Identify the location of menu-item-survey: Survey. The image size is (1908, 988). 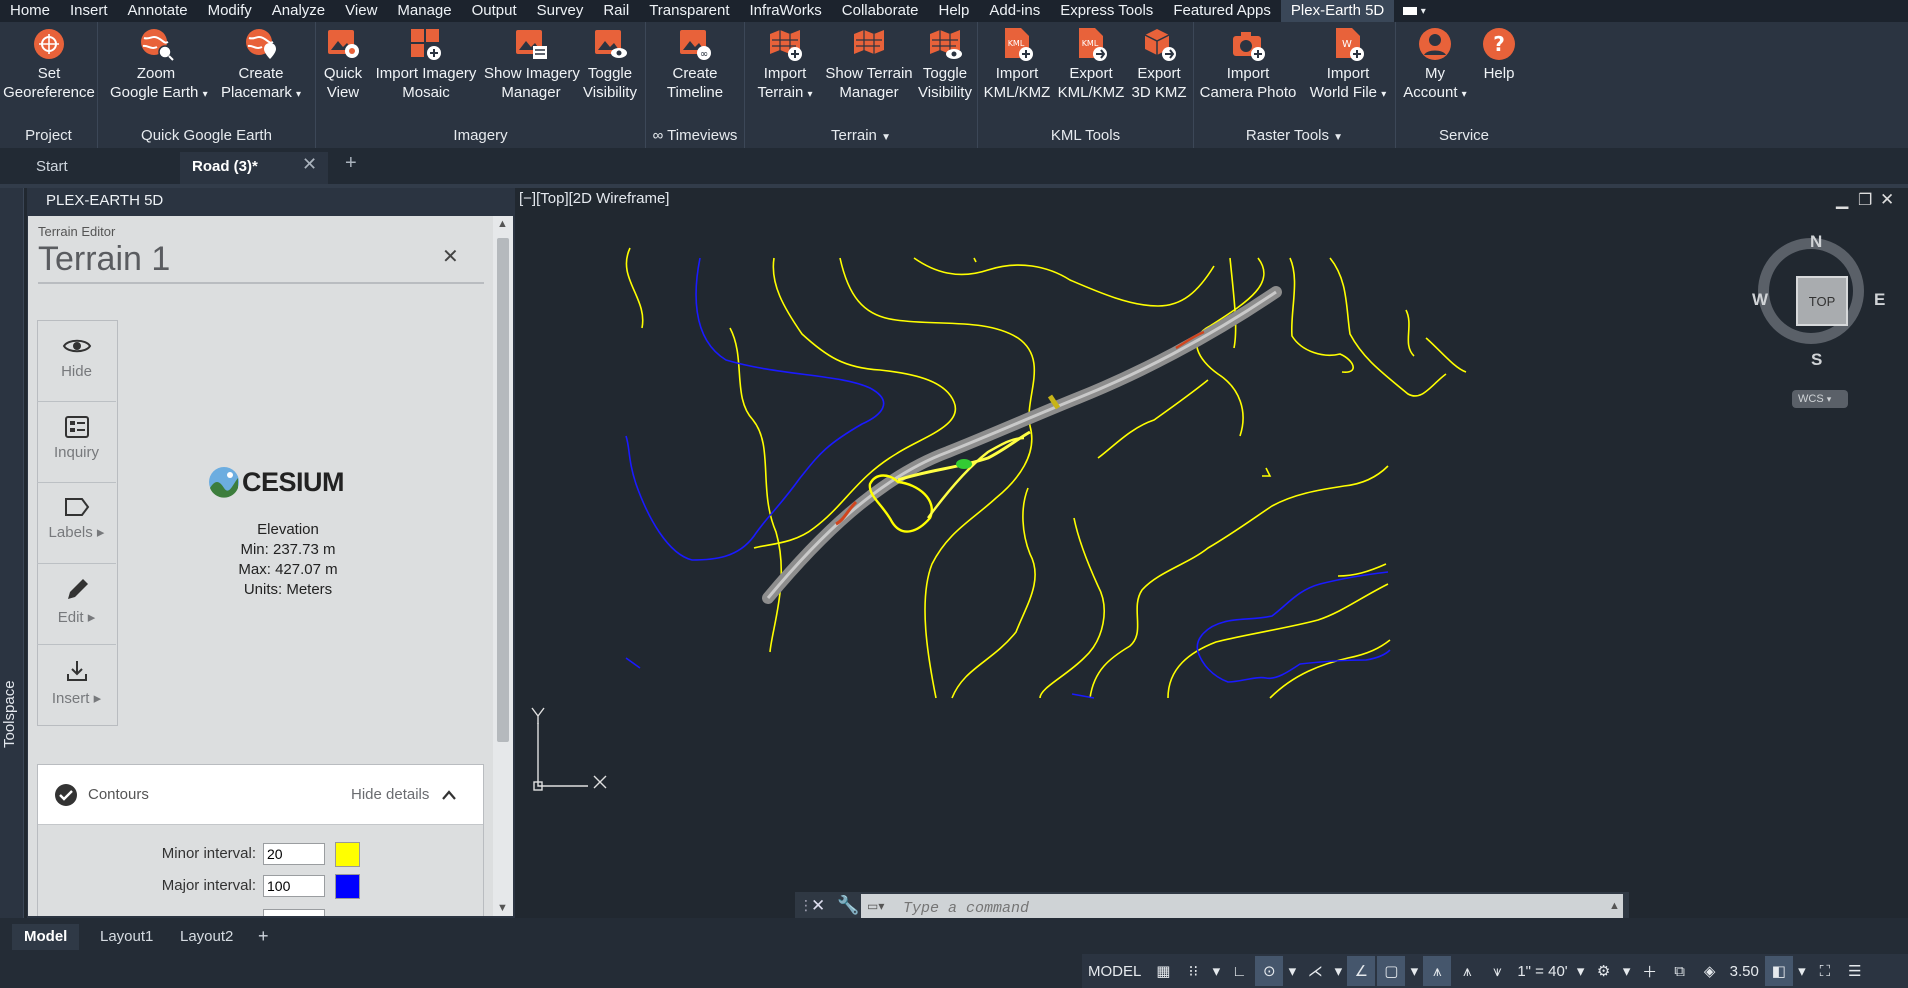
(560, 11).